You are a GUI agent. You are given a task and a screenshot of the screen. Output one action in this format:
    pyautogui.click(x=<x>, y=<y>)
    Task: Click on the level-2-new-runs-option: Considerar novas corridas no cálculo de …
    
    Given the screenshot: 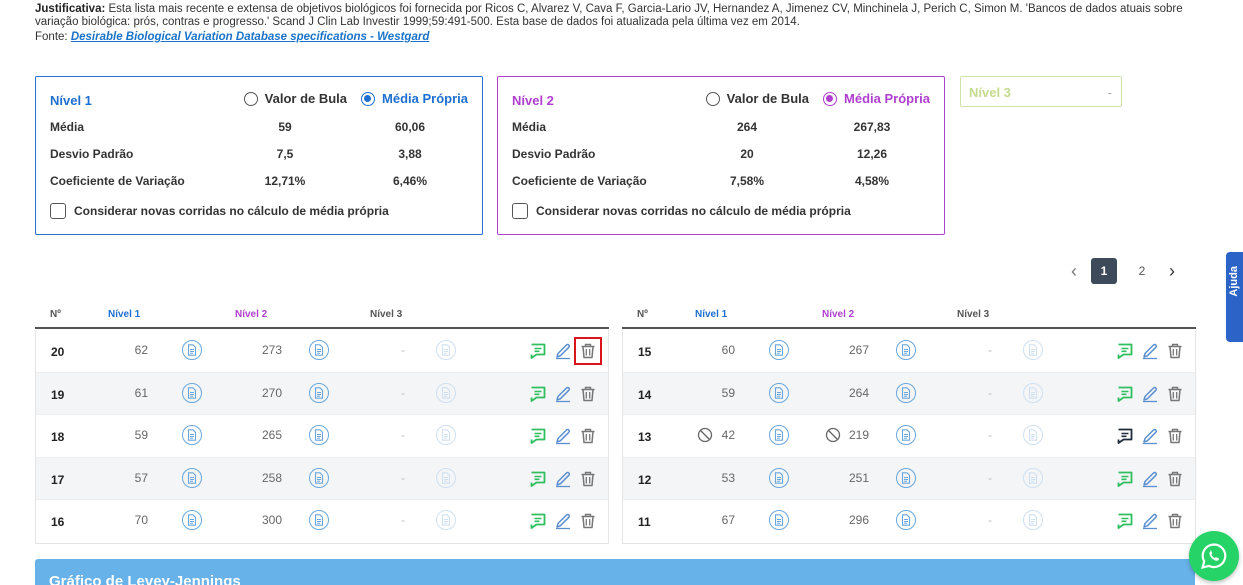 What is the action you would take?
    pyautogui.click(x=681, y=211)
    